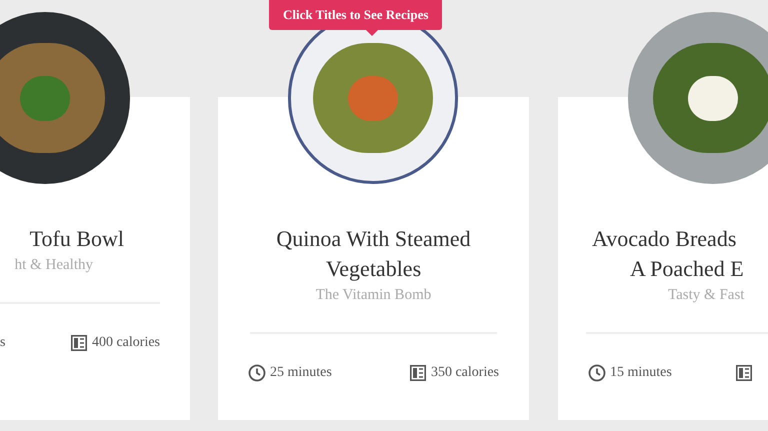 The width and height of the screenshot is (768, 431). What do you see at coordinates (464, 373) in the screenshot?
I see `calorie-count: 350 calories` at bounding box center [464, 373].